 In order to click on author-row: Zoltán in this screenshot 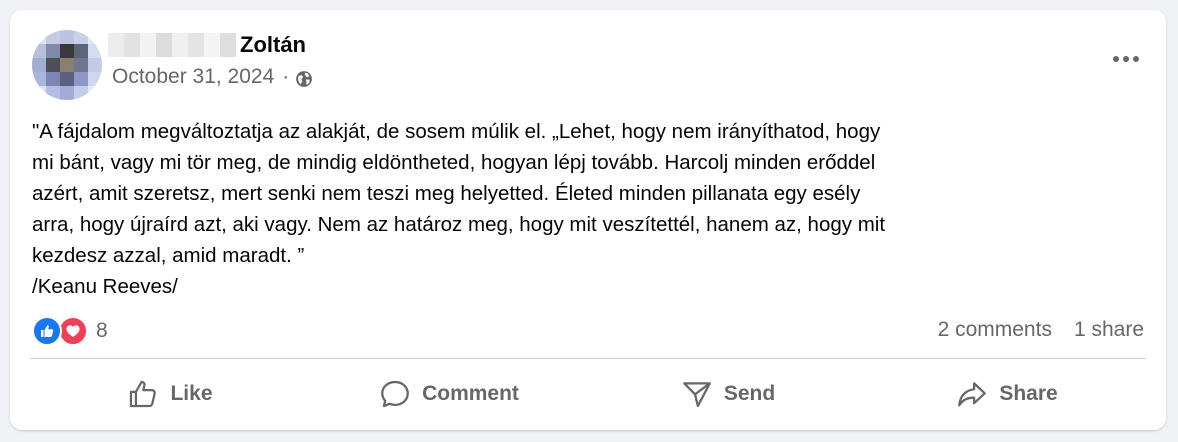, I will do `click(207, 45)`.